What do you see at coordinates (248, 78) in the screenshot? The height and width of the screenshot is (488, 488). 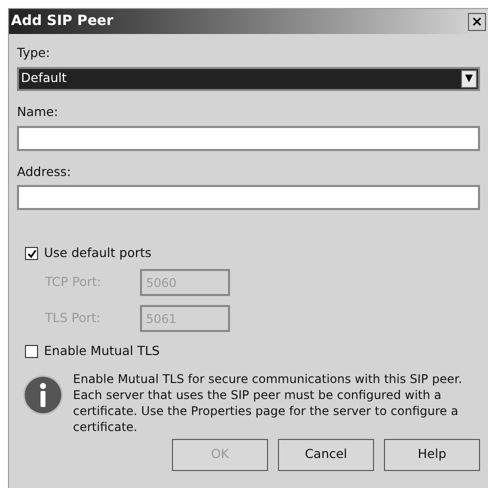 I see `type-dropdown: Default ▼` at bounding box center [248, 78].